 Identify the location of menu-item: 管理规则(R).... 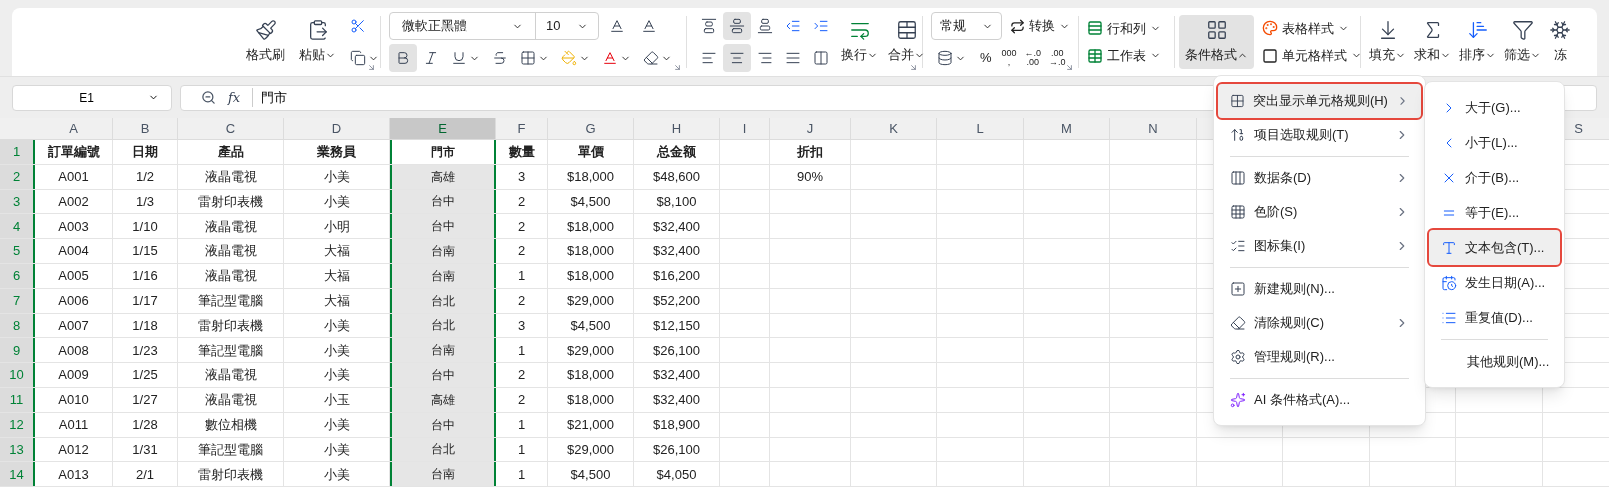
(1319, 357).